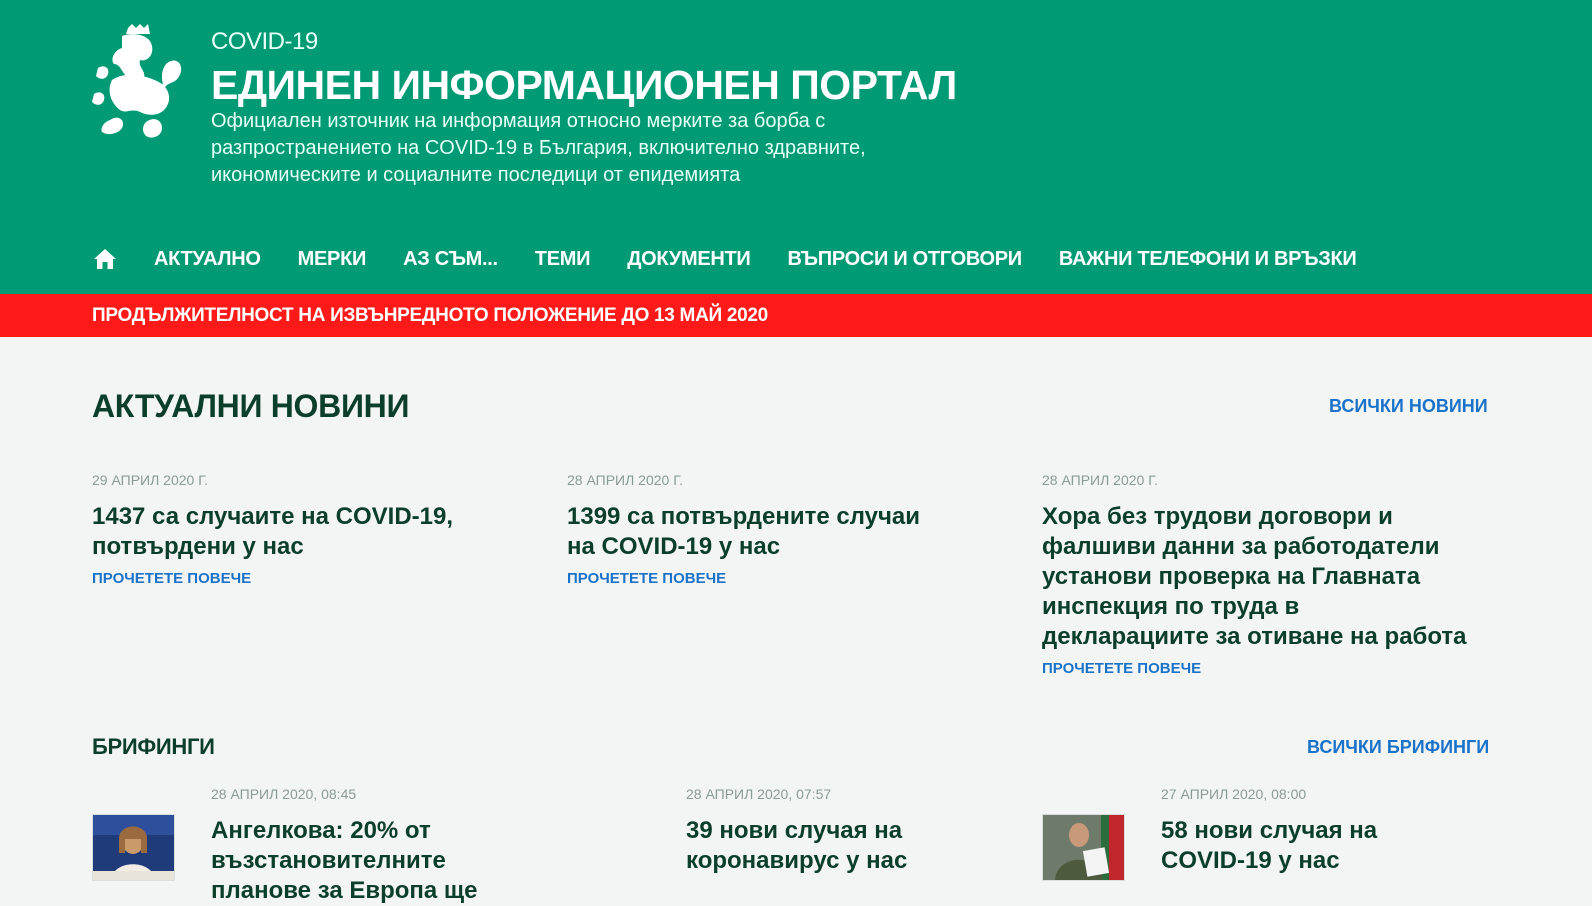  What do you see at coordinates (563, 259) in the screenshot?
I see `nav-item-topics: ТЕМИ` at bounding box center [563, 259].